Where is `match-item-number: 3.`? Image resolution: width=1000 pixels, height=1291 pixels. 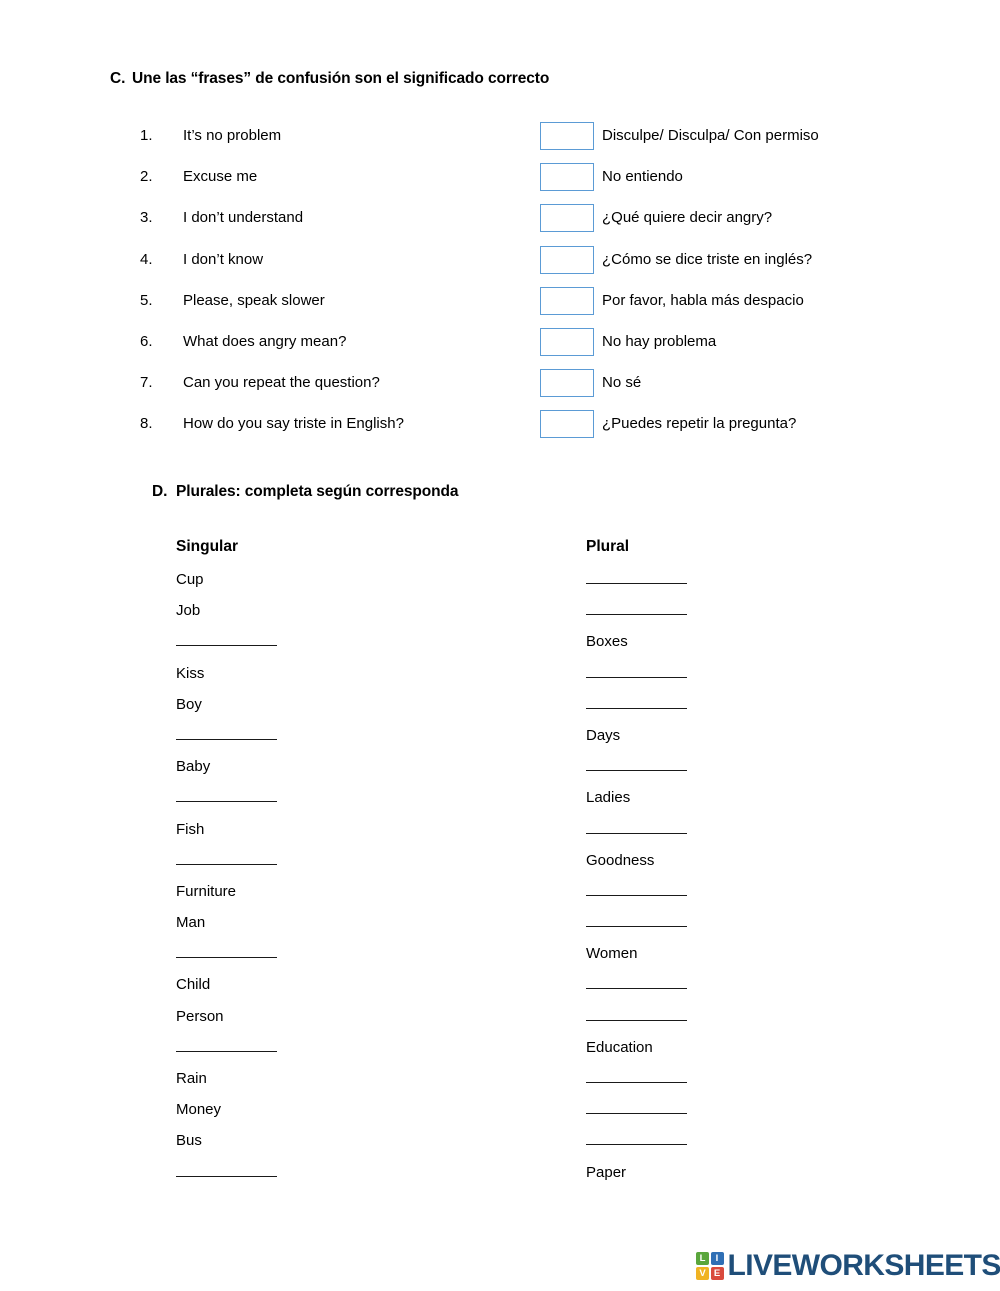 match-item-number: 3. is located at coordinates (146, 218).